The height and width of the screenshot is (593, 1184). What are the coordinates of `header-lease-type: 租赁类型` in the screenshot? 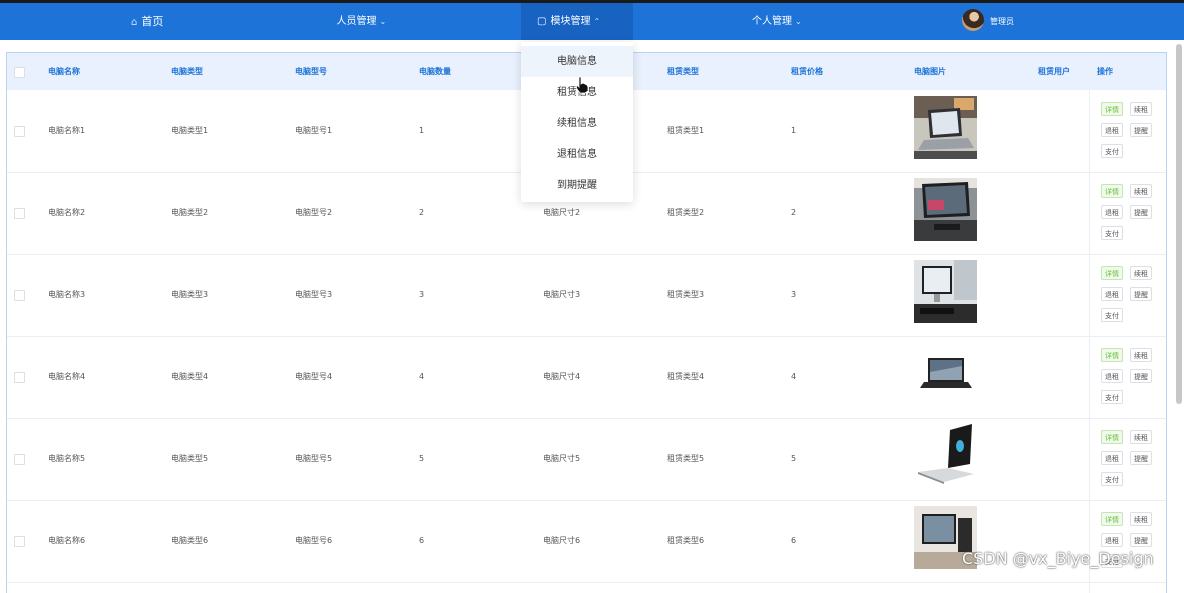 It's located at (683, 71).